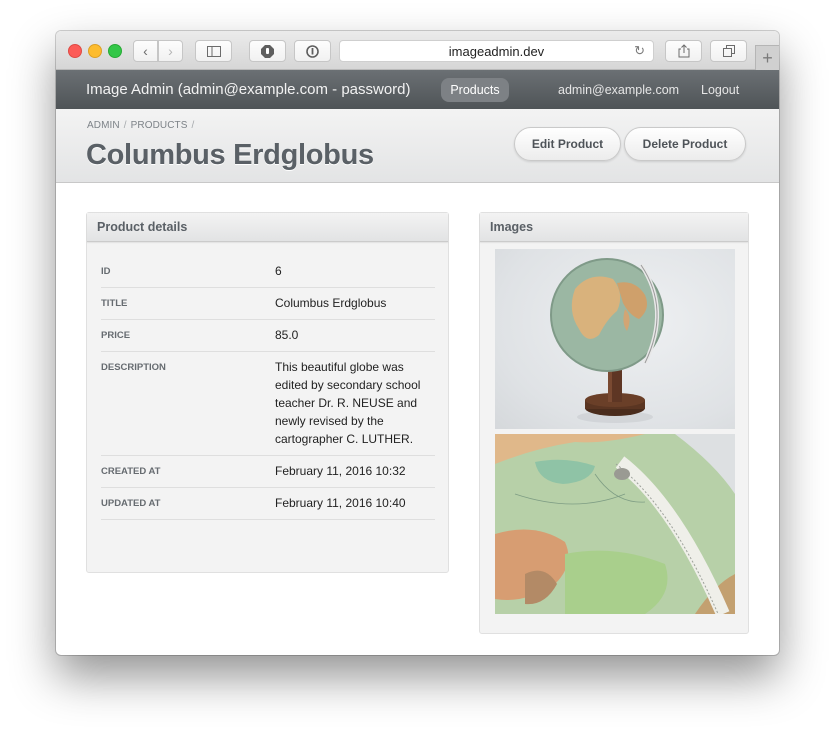  I want to click on breadcrumb-admin: ADMIN, so click(103, 125).